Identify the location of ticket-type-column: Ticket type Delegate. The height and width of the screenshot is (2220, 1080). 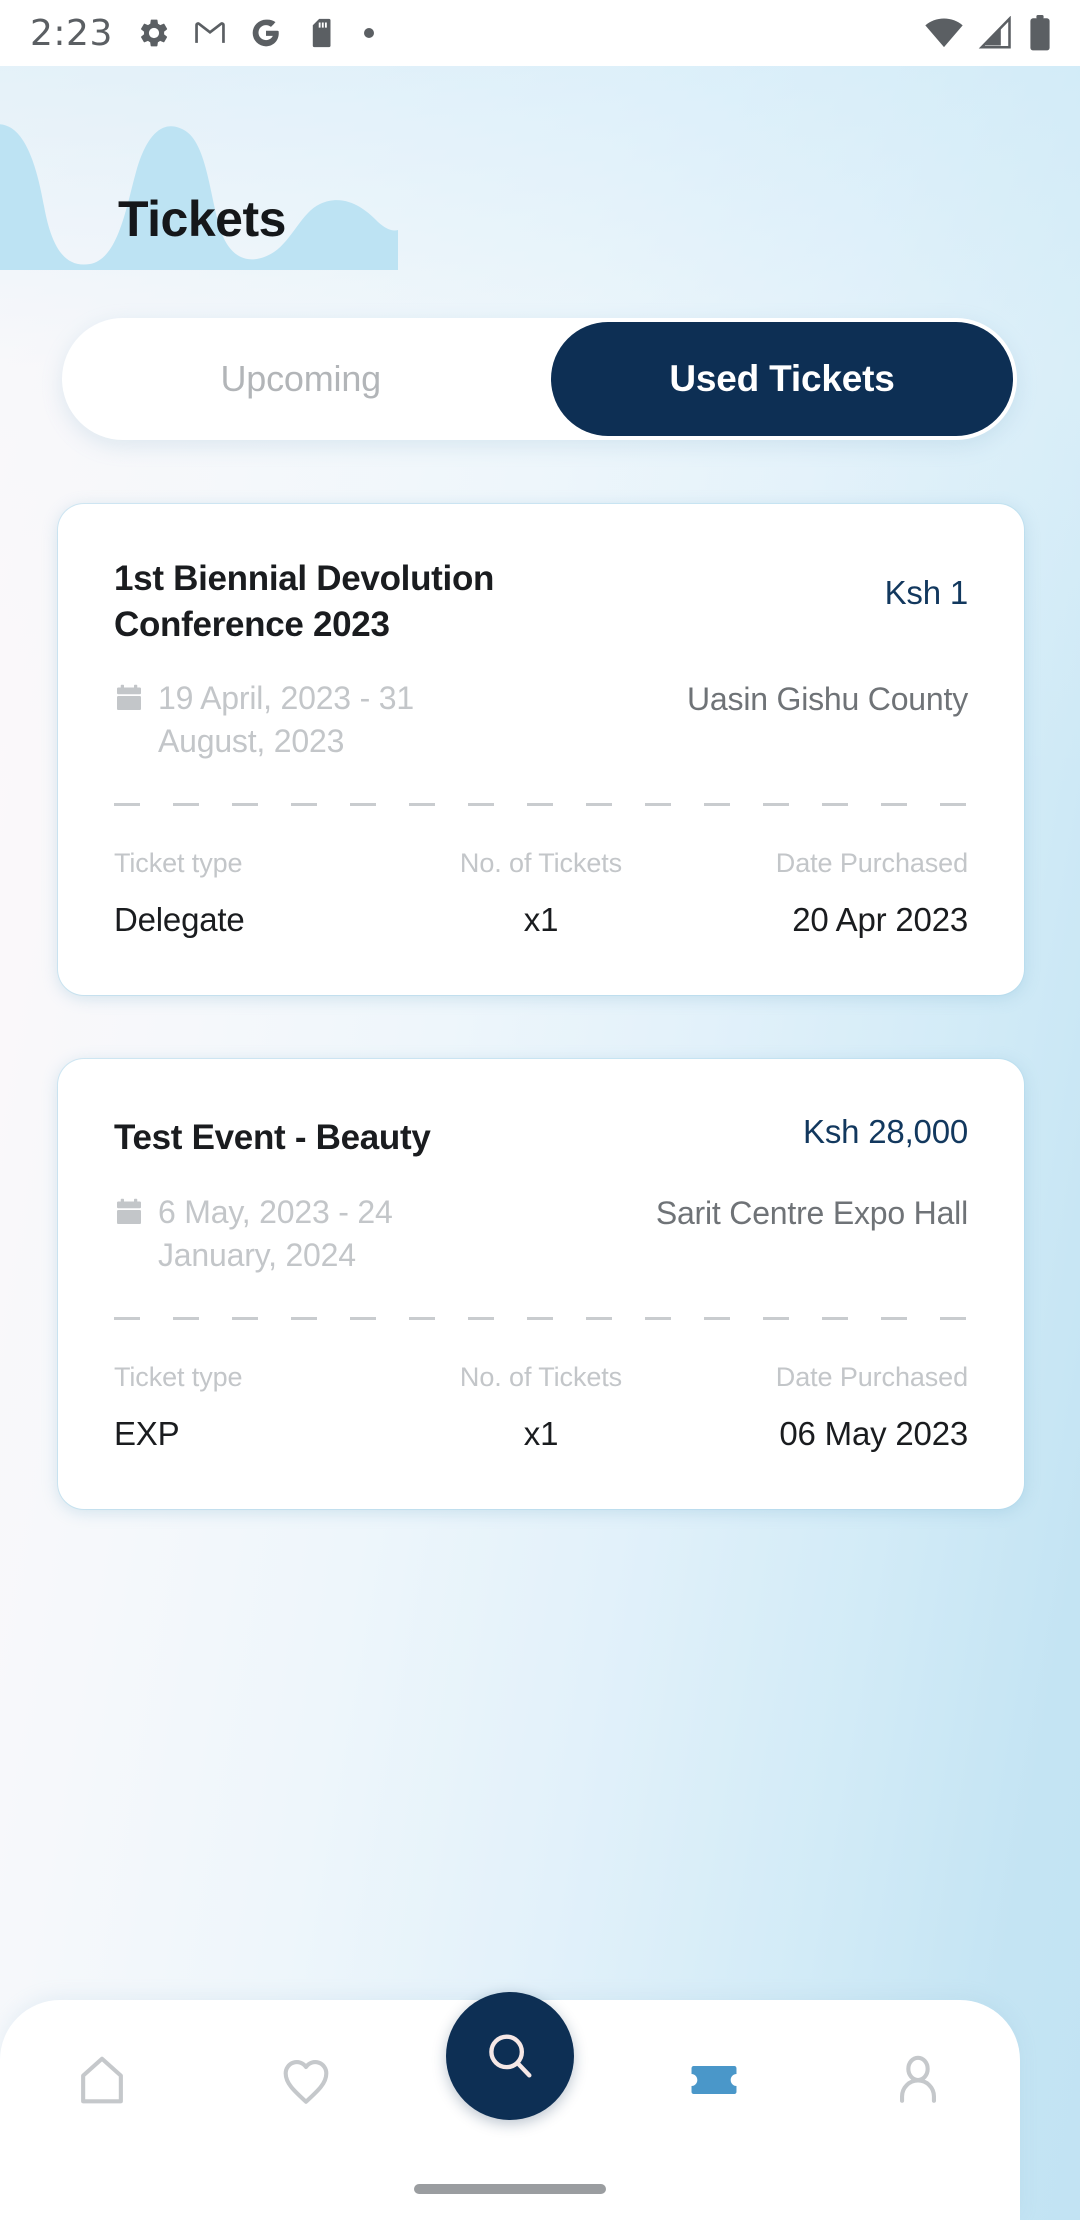
(256, 893).